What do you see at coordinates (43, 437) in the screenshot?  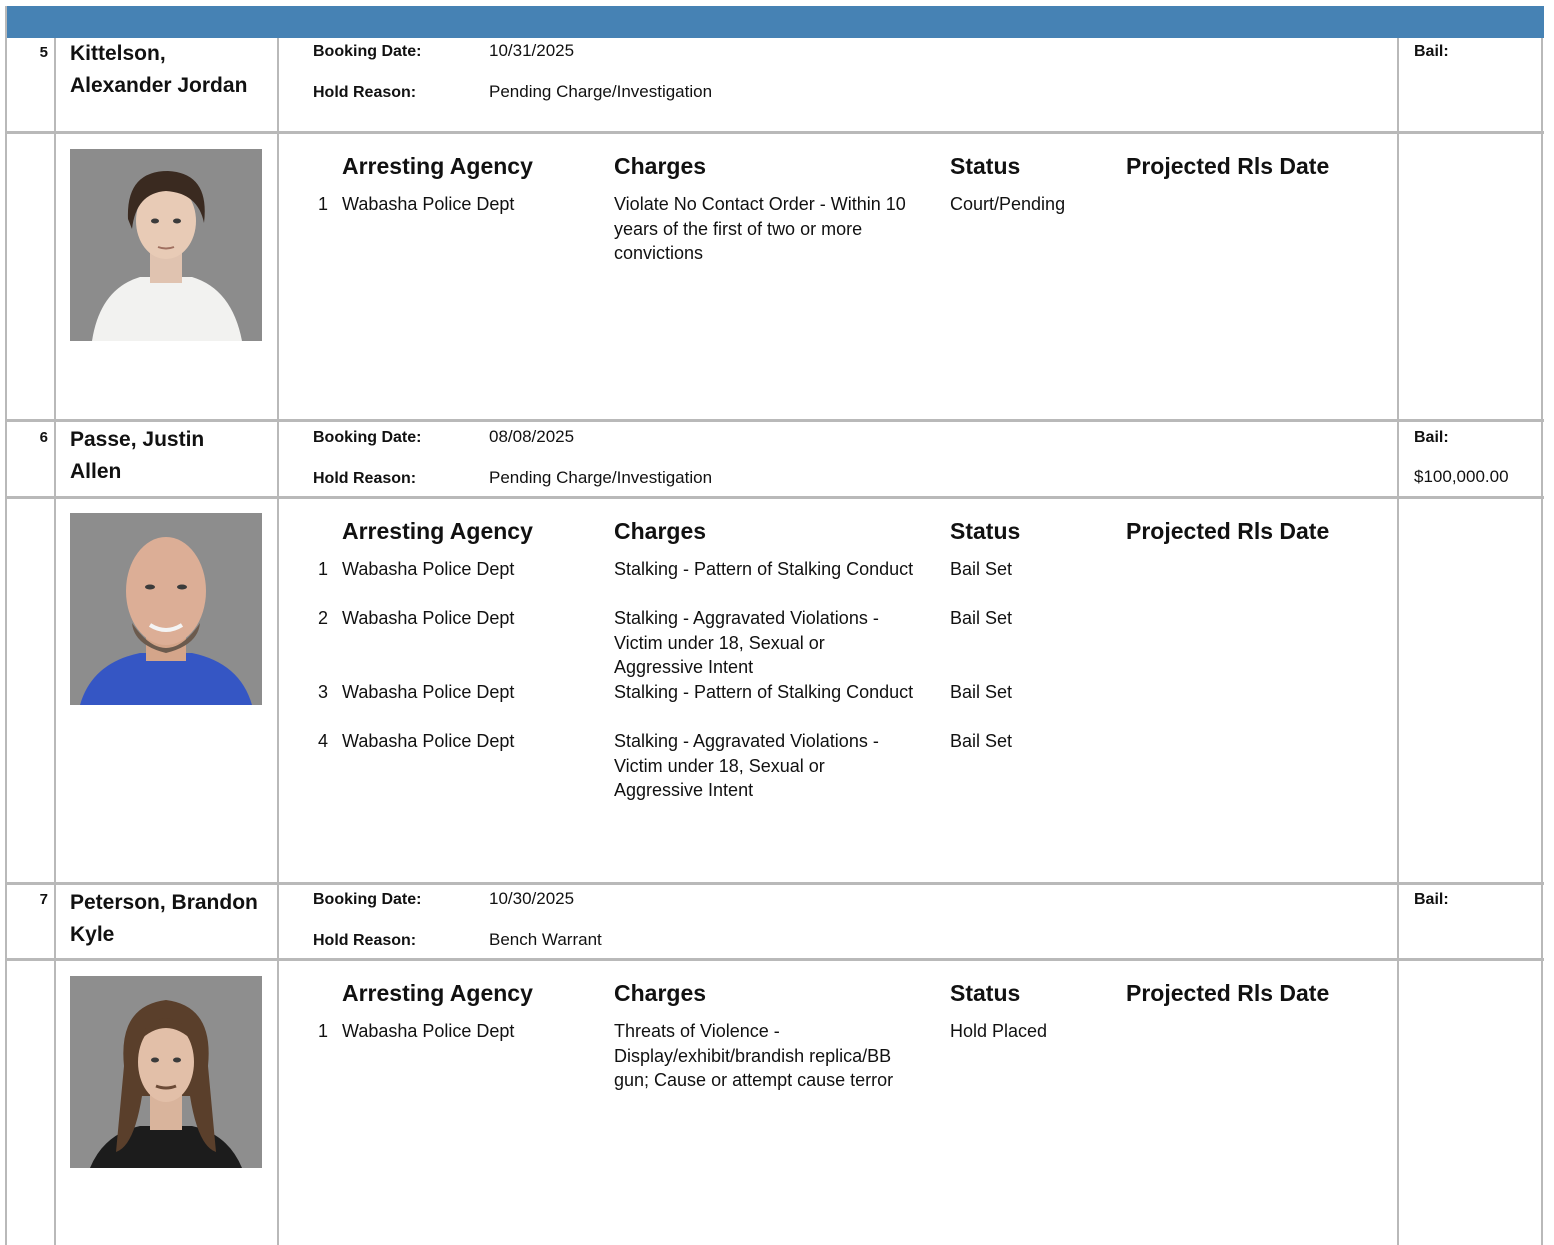 I see `record-number: 6` at bounding box center [43, 437].